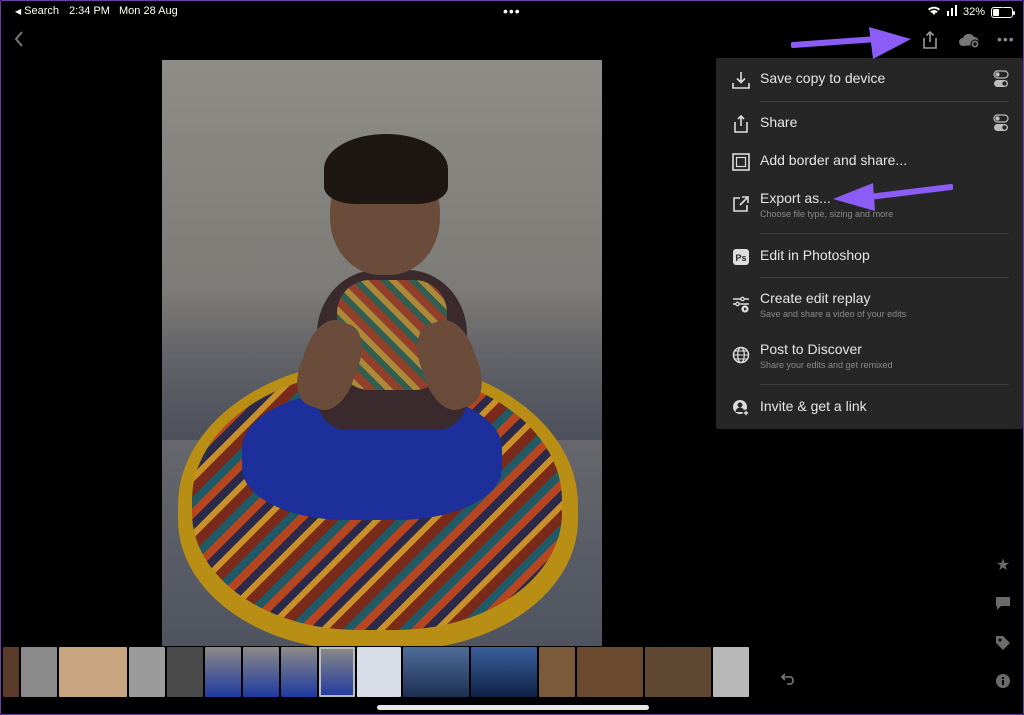 This screenshot has height=715, width=1024. What do you see at coordinates (813, 406) in the screenshot?
I see `menu-item-label: Invite & get a link` at bounding box center [813, 406].